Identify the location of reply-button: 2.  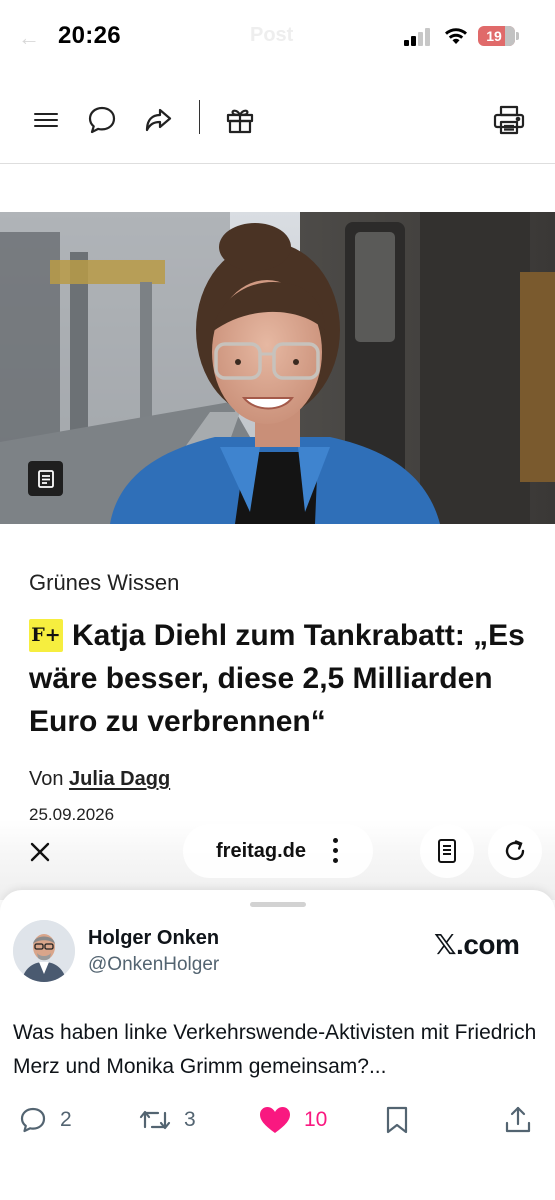
(45, 1120).